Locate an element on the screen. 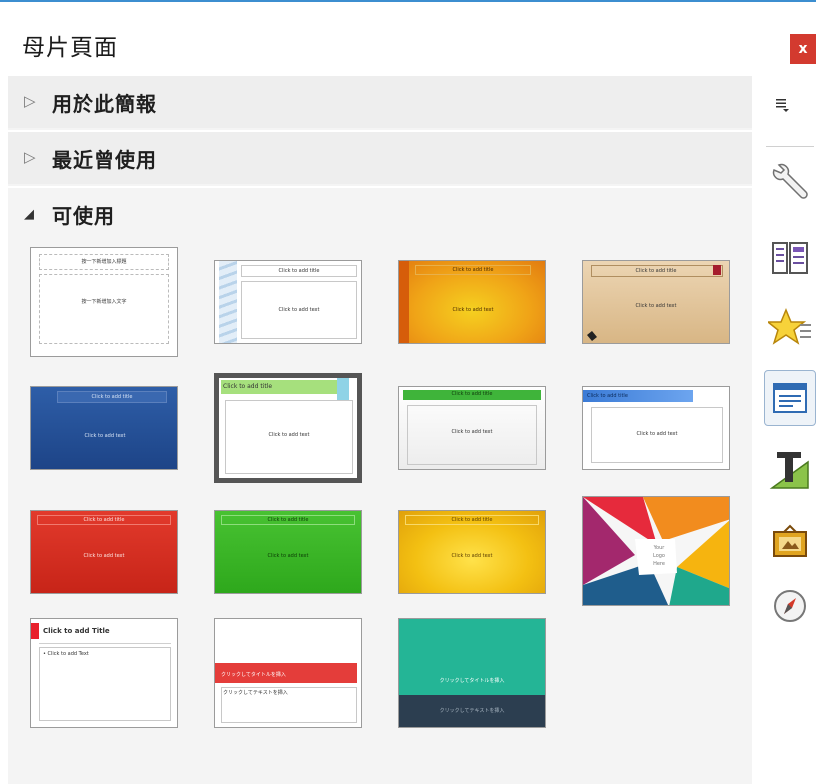 Image resolution: width=816 pixels, height=784 pixels. master-thumbnail-yellow: Click to add title Click to add text is located at coordinates (472, 552).